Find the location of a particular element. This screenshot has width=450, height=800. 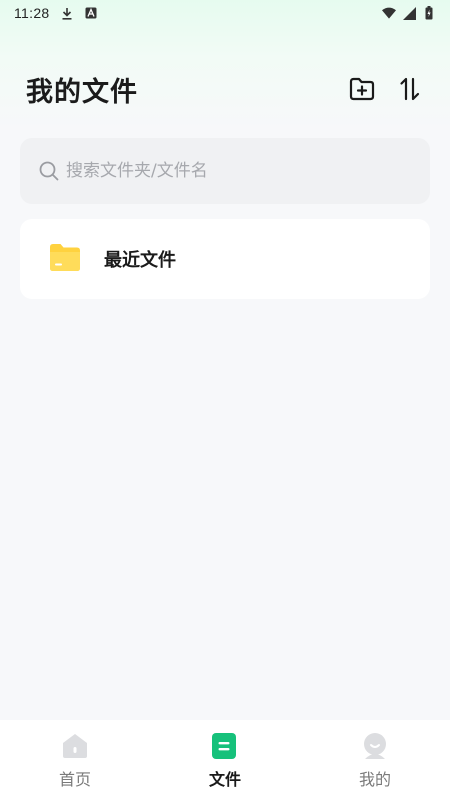

nav-label-home: 首页 is located at coordinates (74, 779).